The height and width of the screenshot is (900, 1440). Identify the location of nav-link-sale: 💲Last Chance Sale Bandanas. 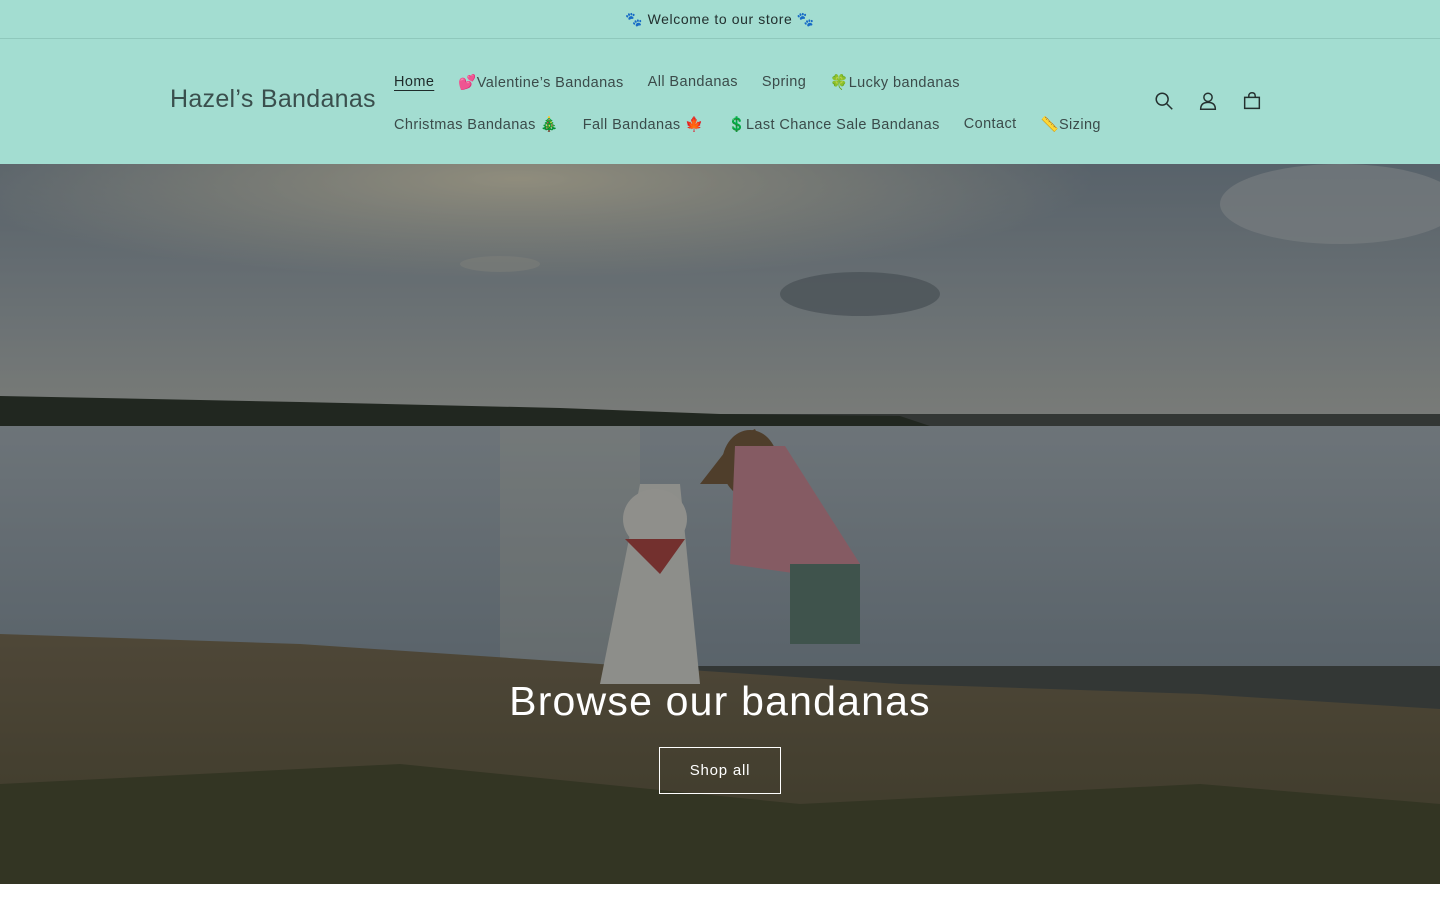
(833, 124).